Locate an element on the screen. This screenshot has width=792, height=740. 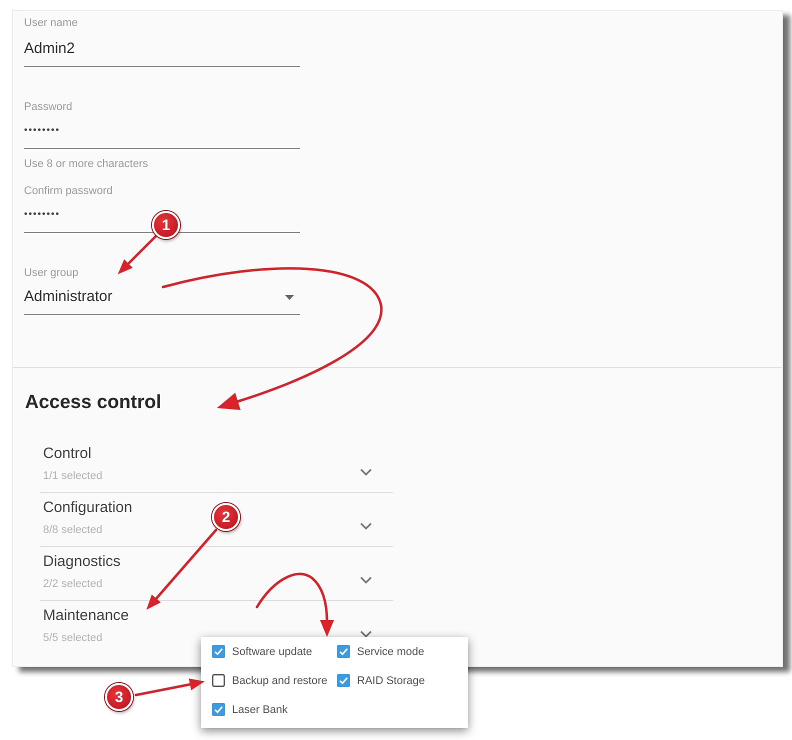
group-title: Configuration is located at coordinates (87, 508).